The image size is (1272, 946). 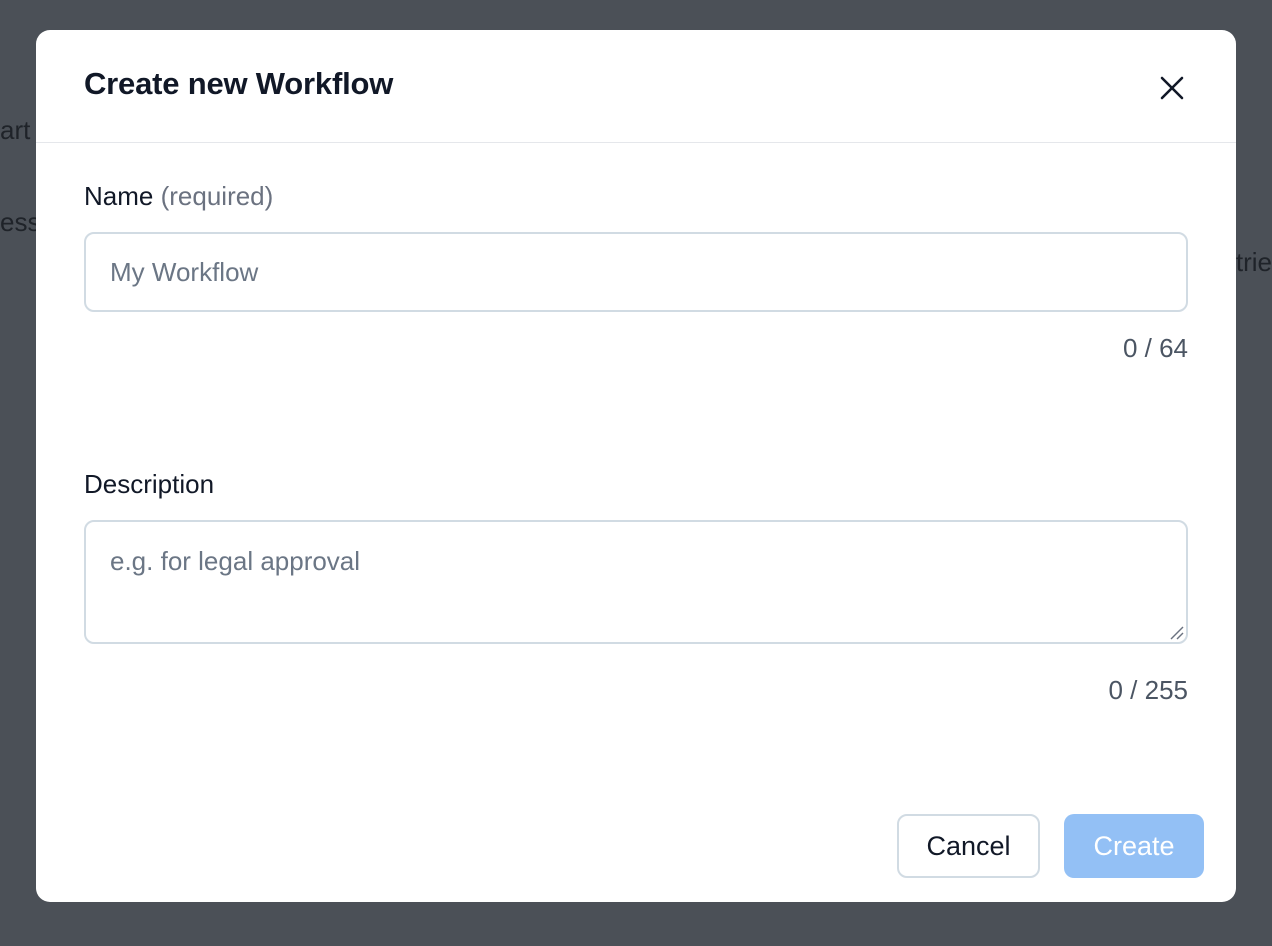 I want to click on name-field-label: Name (required), so click(x=178, y=196).